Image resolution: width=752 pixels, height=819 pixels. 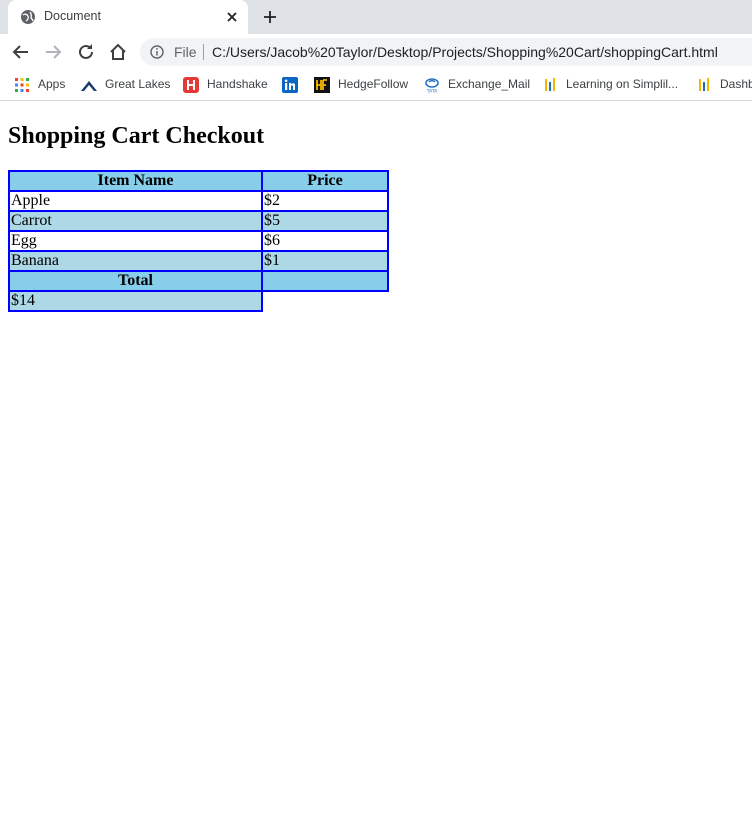 I want to click on linkedin-icon, so click(x=290, y=85).